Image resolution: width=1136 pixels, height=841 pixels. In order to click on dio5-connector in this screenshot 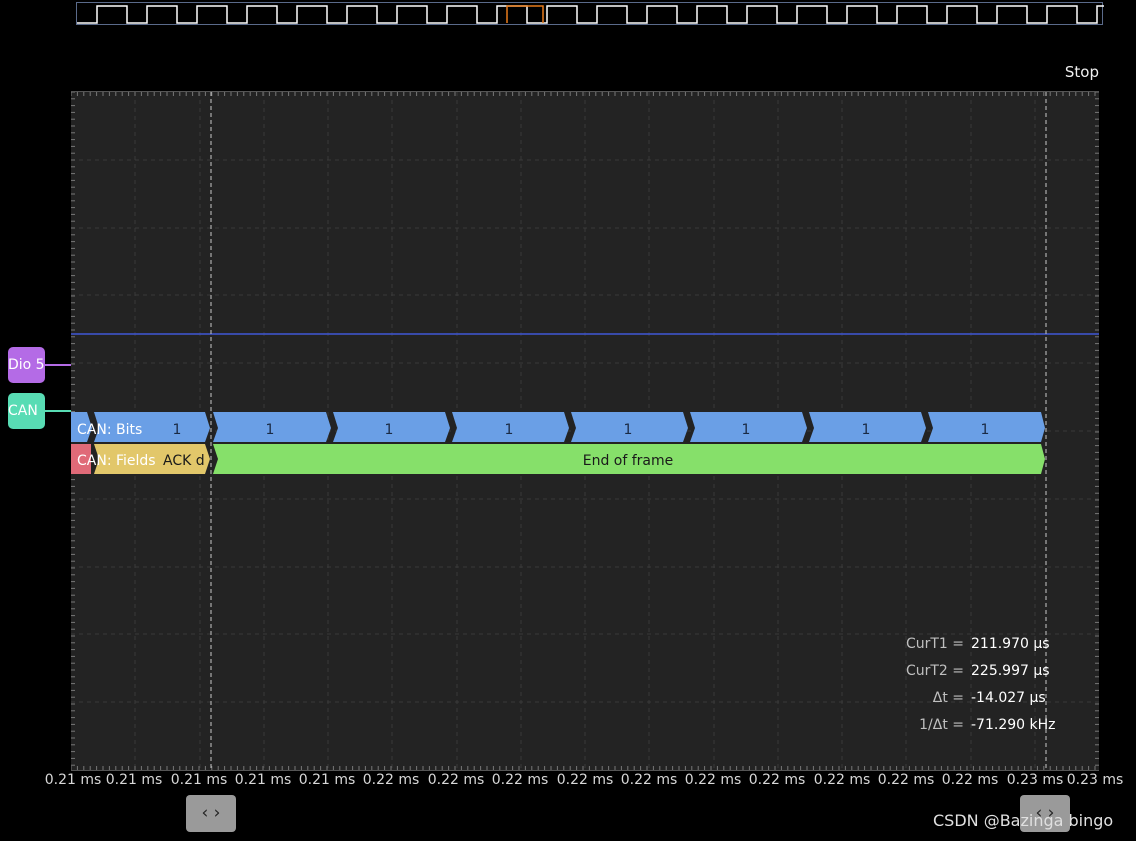, I will do `click(58, 365)`.